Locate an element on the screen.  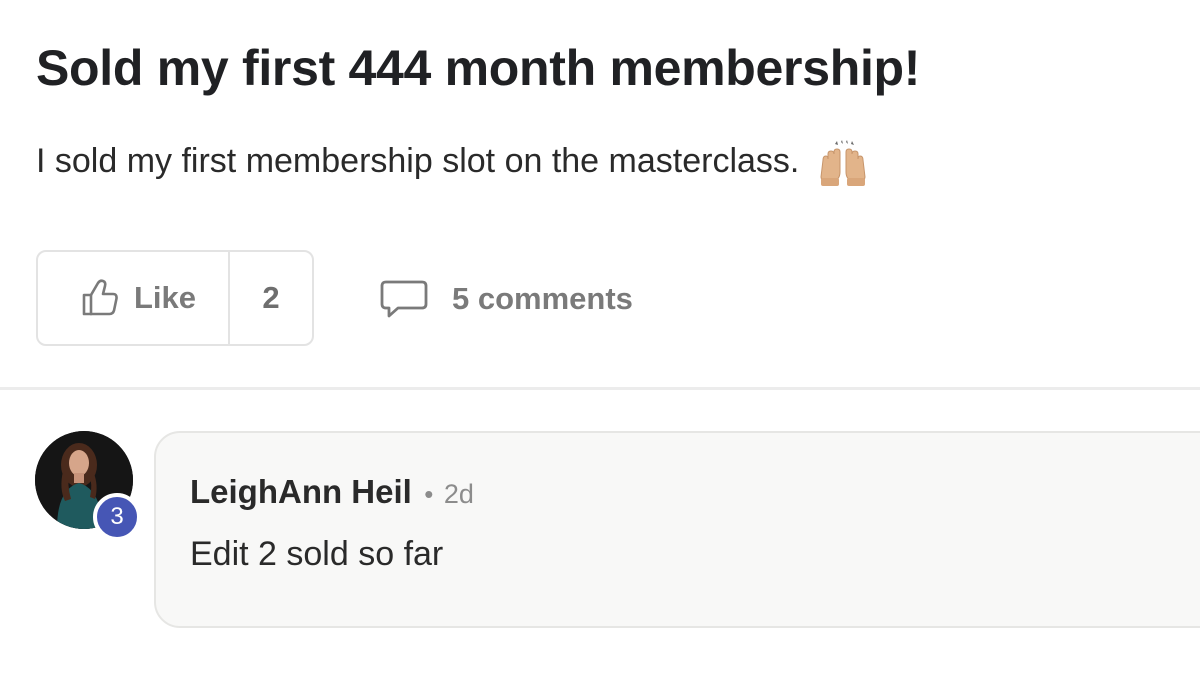
comment-meta: LeighAnn Heil • 2d is located at coordinates (332, 492).